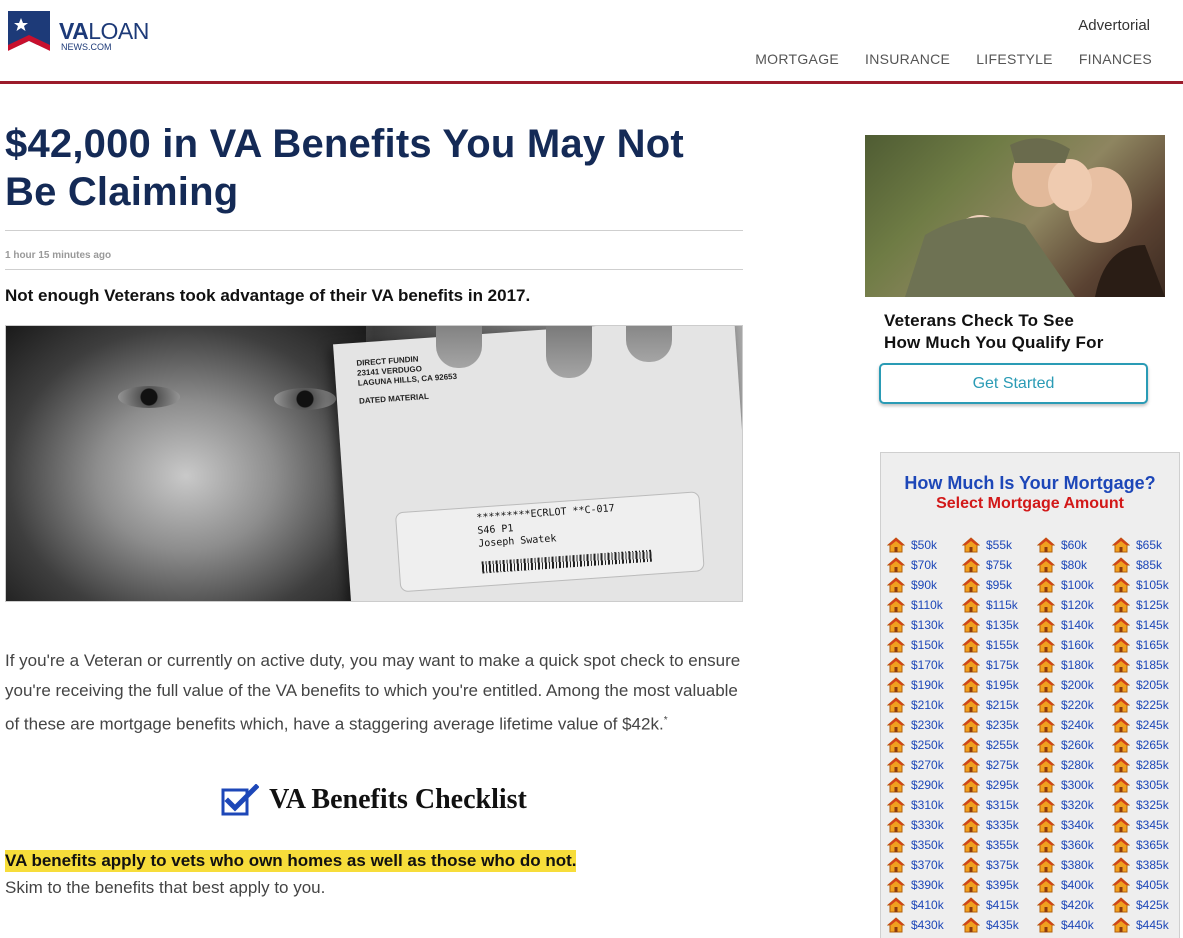  I want to click on mortgage-amount-option: $390k, so click(924, 885).